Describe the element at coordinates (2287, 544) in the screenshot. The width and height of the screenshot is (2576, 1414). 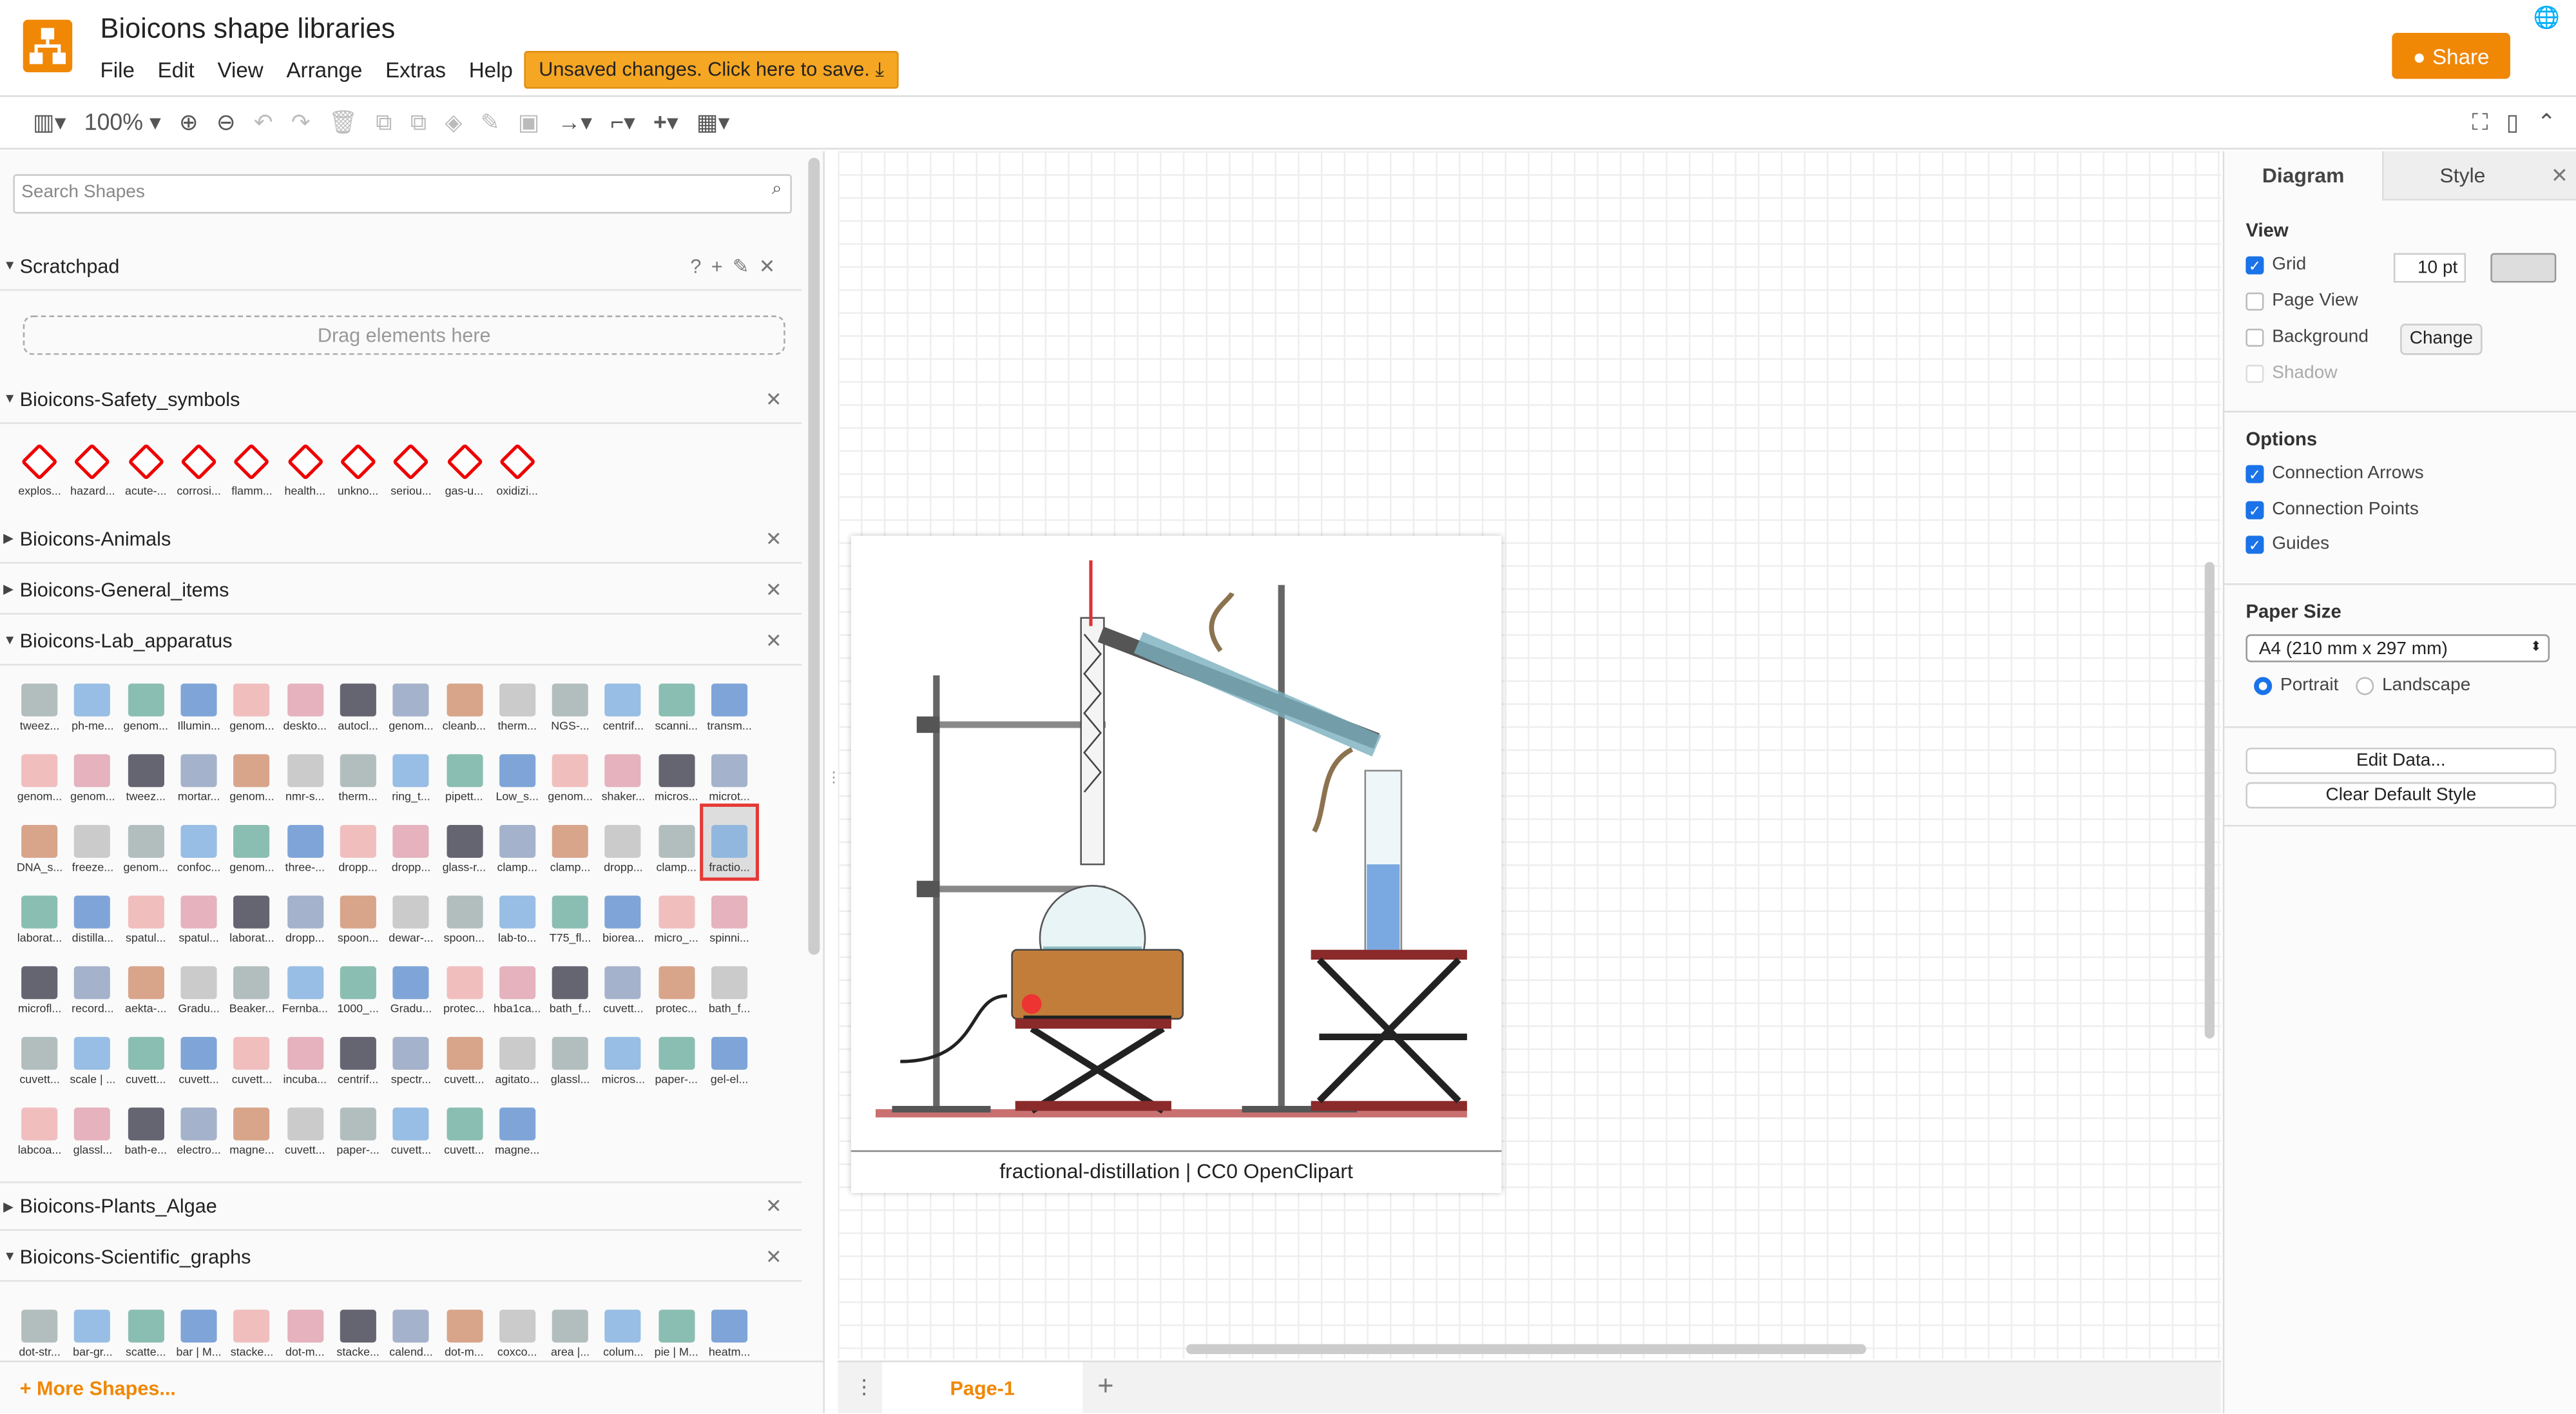
I see `guides-checkbox: ✓ Guides` at that location.